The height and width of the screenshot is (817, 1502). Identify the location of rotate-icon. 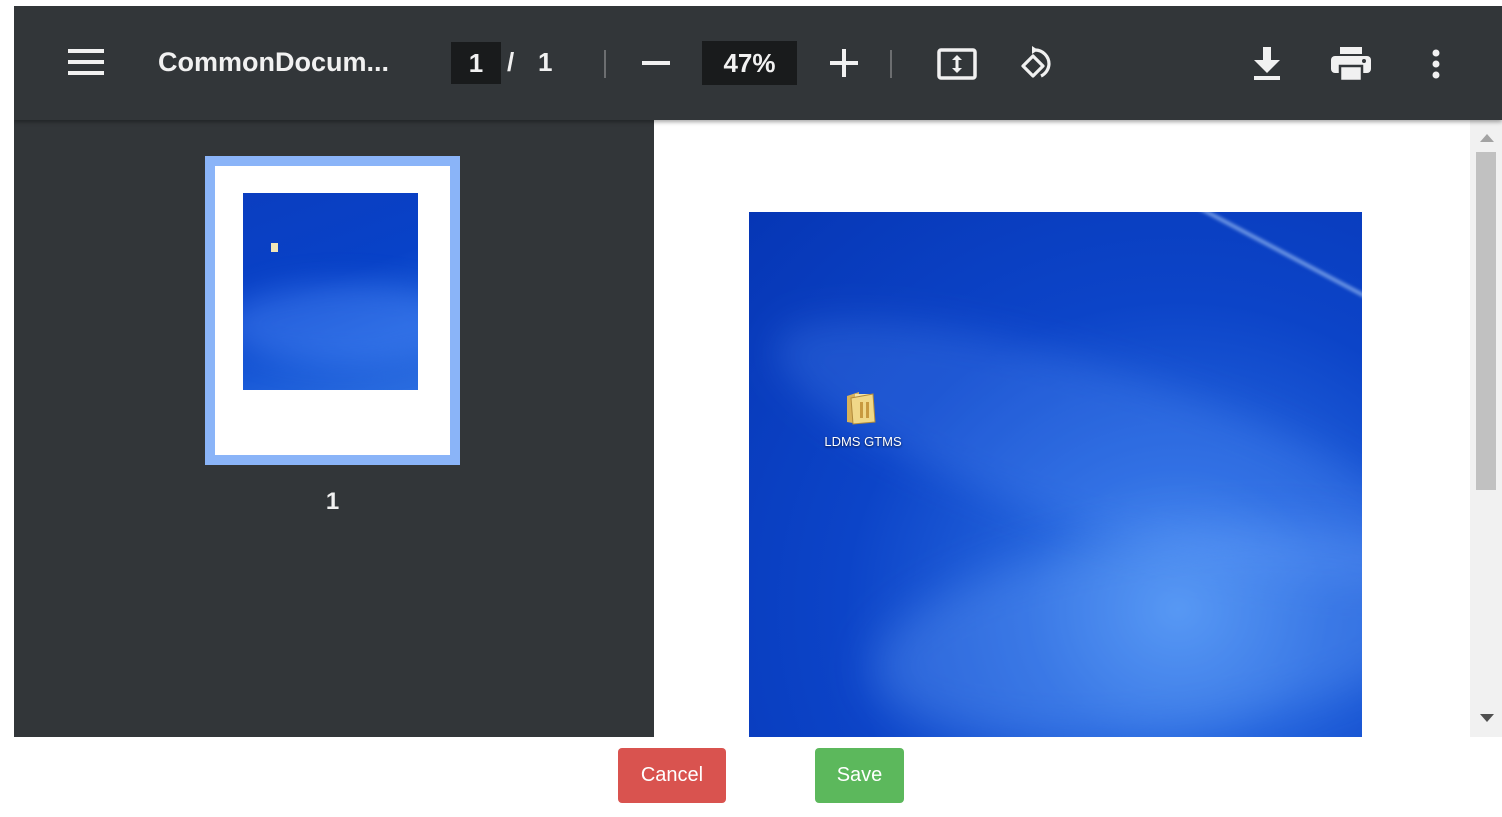
(1036, 62).